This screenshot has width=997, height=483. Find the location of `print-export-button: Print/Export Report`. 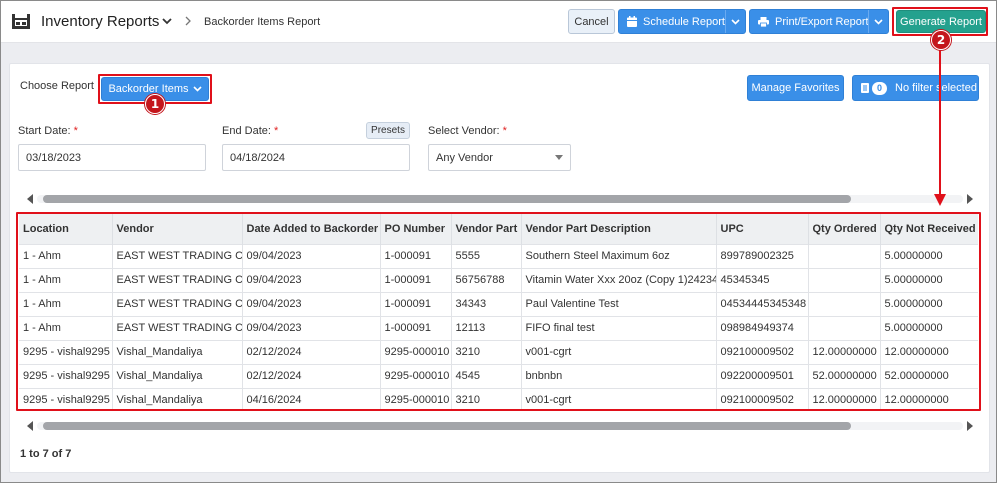

print-export-button: Print/Export Report is located at coordinates (819, 21).